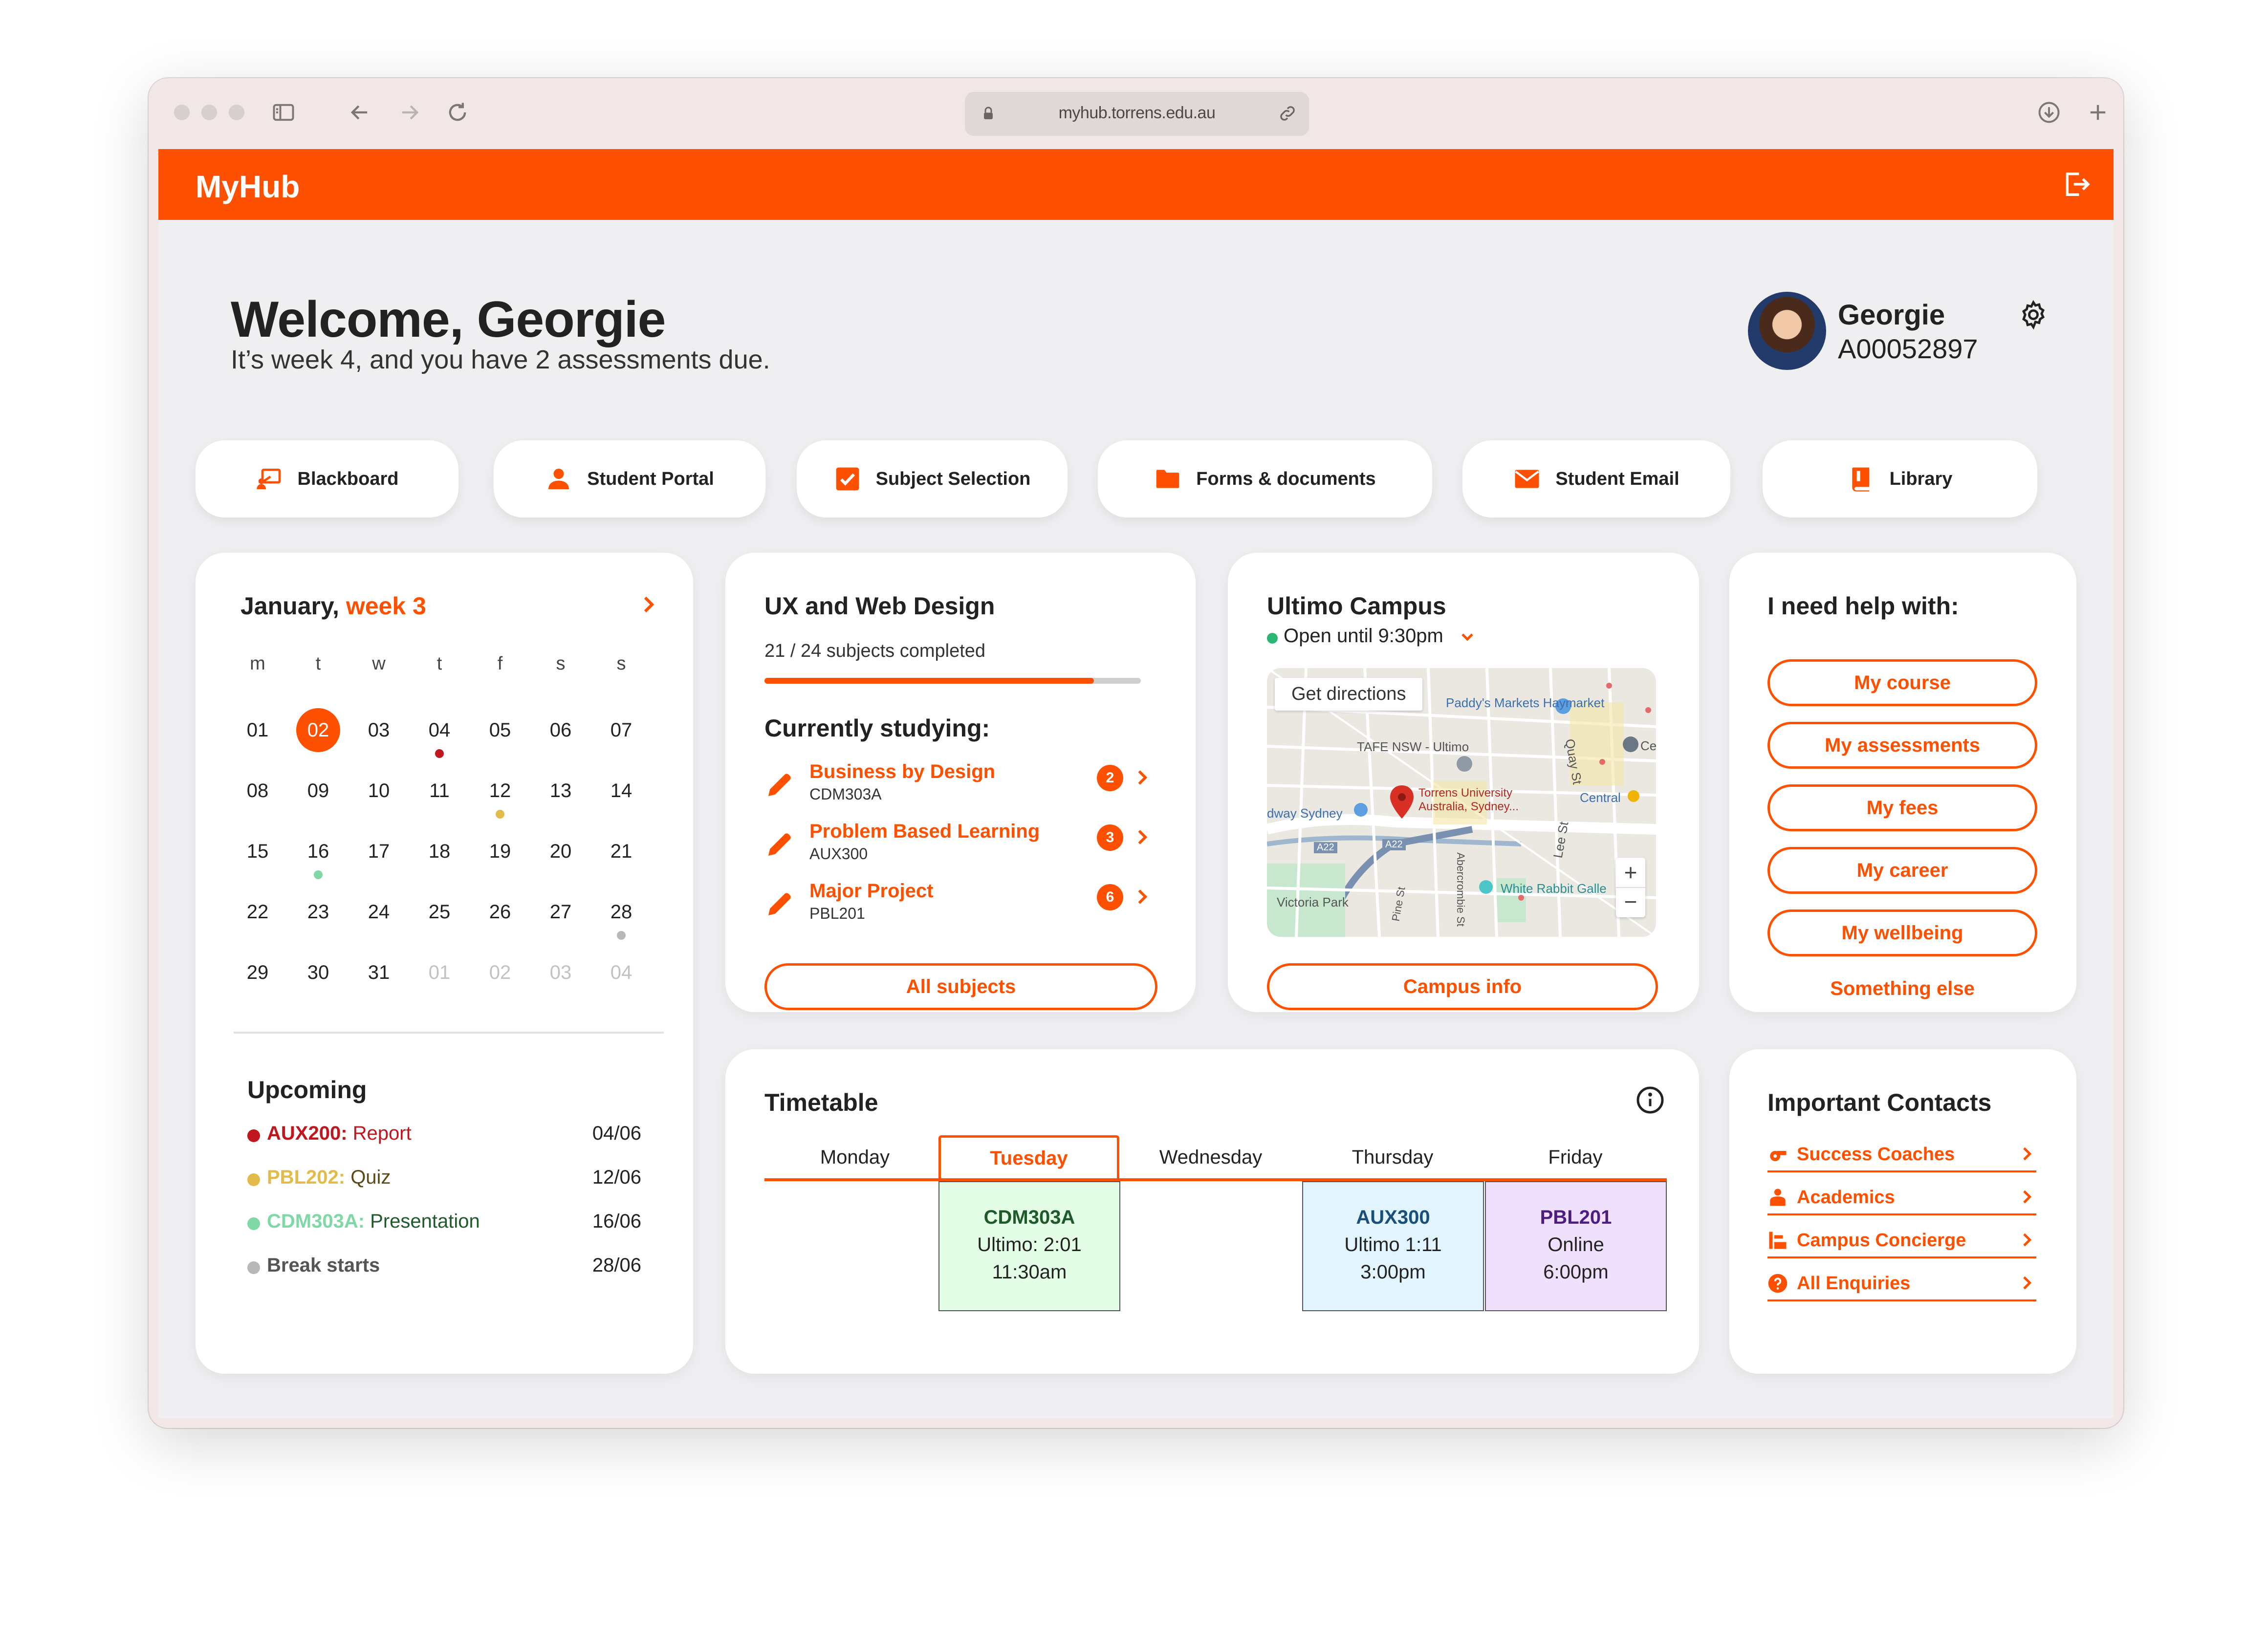  I want to click on chevron-down-icon, so click(1467, 637).